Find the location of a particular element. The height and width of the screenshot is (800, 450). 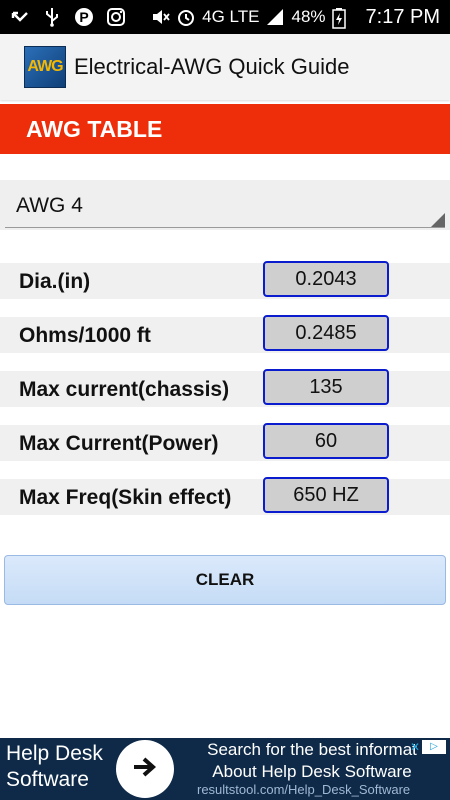

system-indicators: 4G LTE 48% 7:17 PM is located at coordinates (295, 17).